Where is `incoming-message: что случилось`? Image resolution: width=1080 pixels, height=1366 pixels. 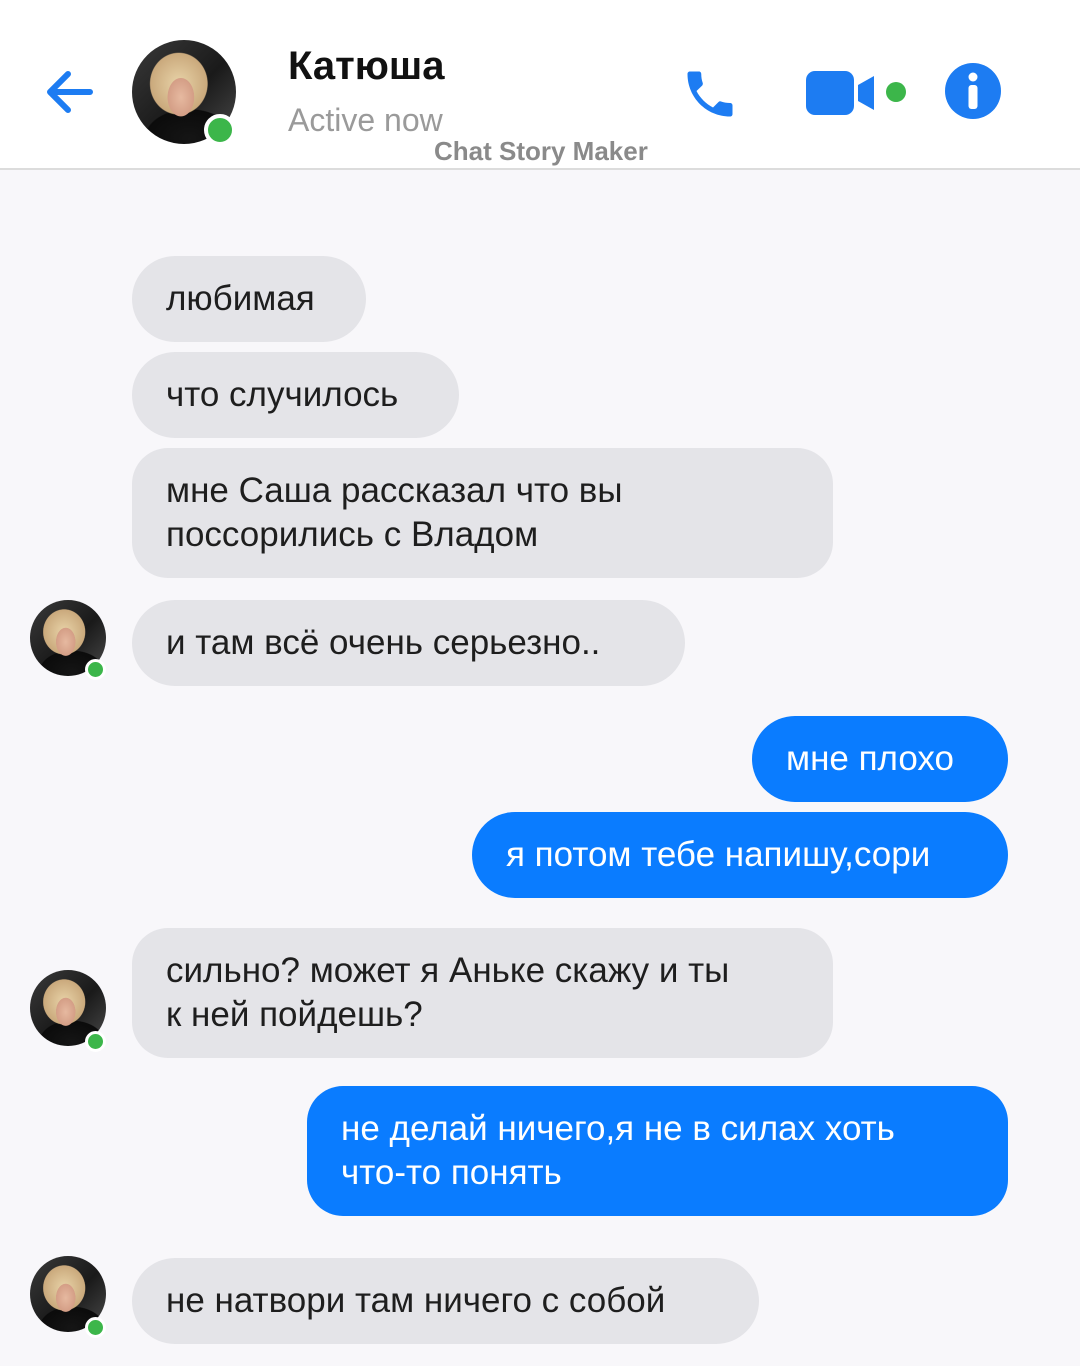 incoming-message: что случилось is located at coordinates (295, 395).